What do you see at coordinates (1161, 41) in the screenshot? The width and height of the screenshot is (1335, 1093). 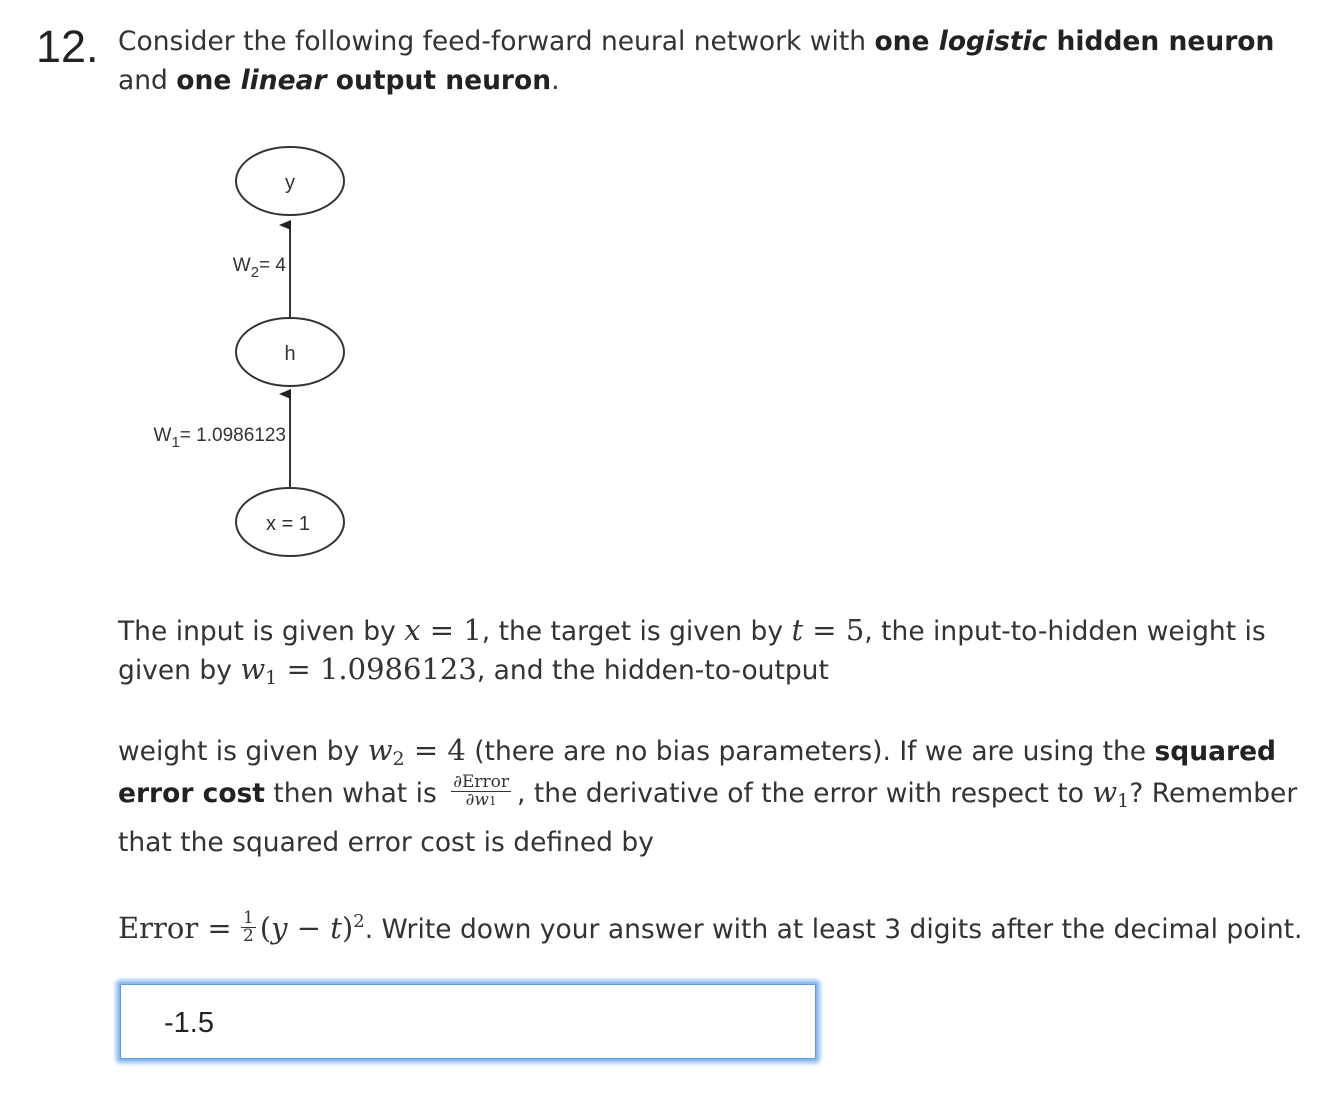 I see `intro-hidden-neuron: hidden neuron` at bounding box center [1161, 41].